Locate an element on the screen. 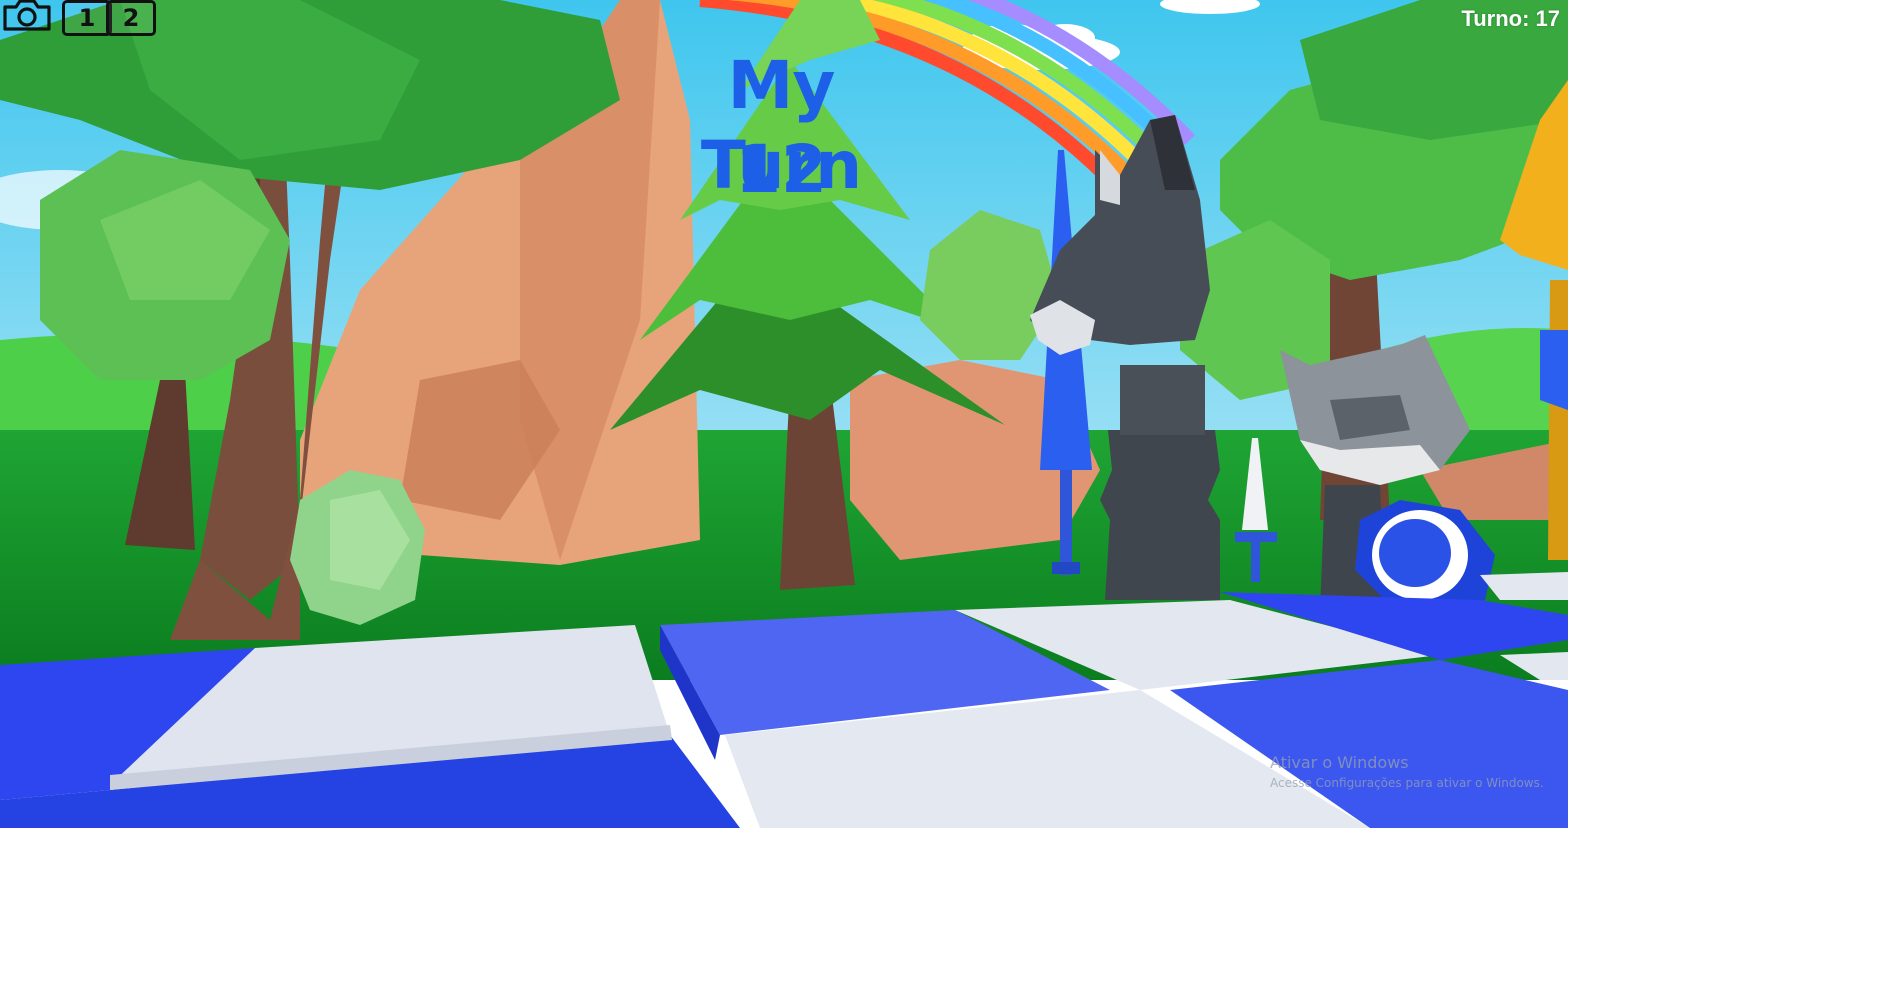 Image resolution: width=1893 pixels, height=1001 pixels. camera-icon is located at coordinates (27, 19).